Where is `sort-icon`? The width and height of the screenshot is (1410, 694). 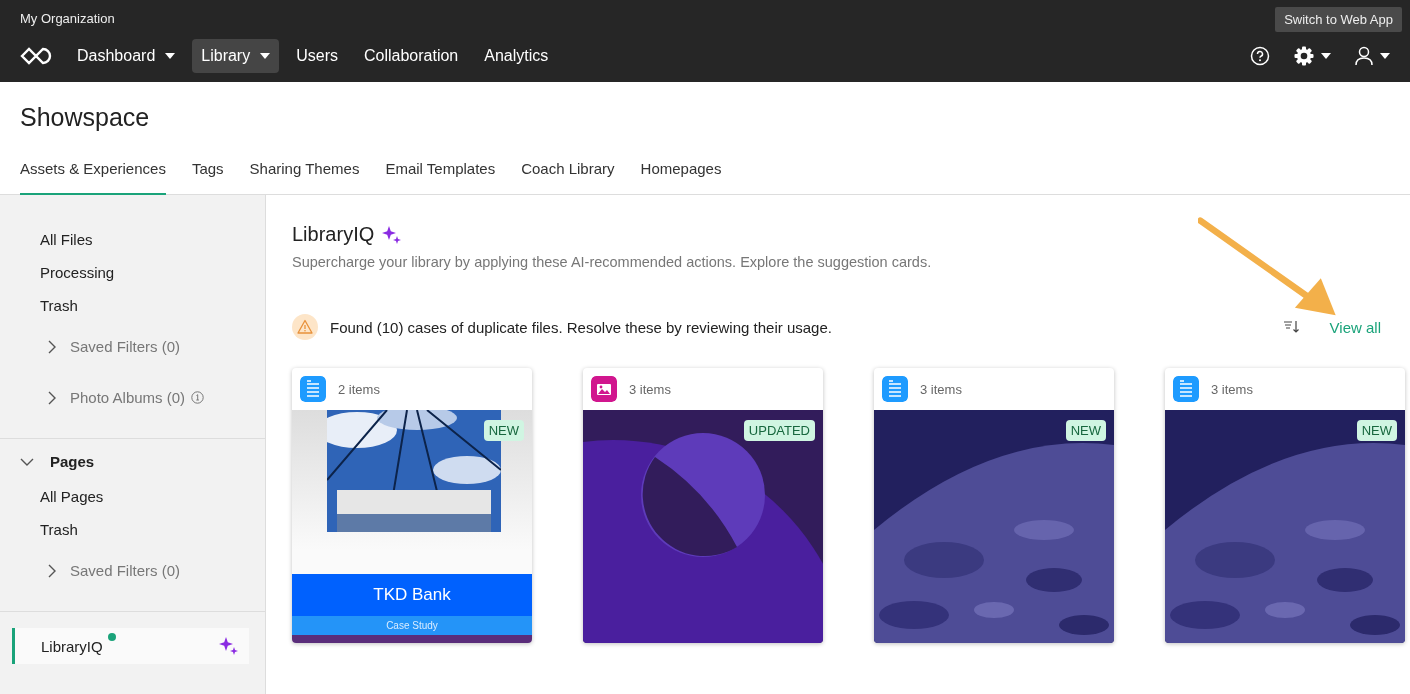
sort-icon is located at coordinates (1291, 327).